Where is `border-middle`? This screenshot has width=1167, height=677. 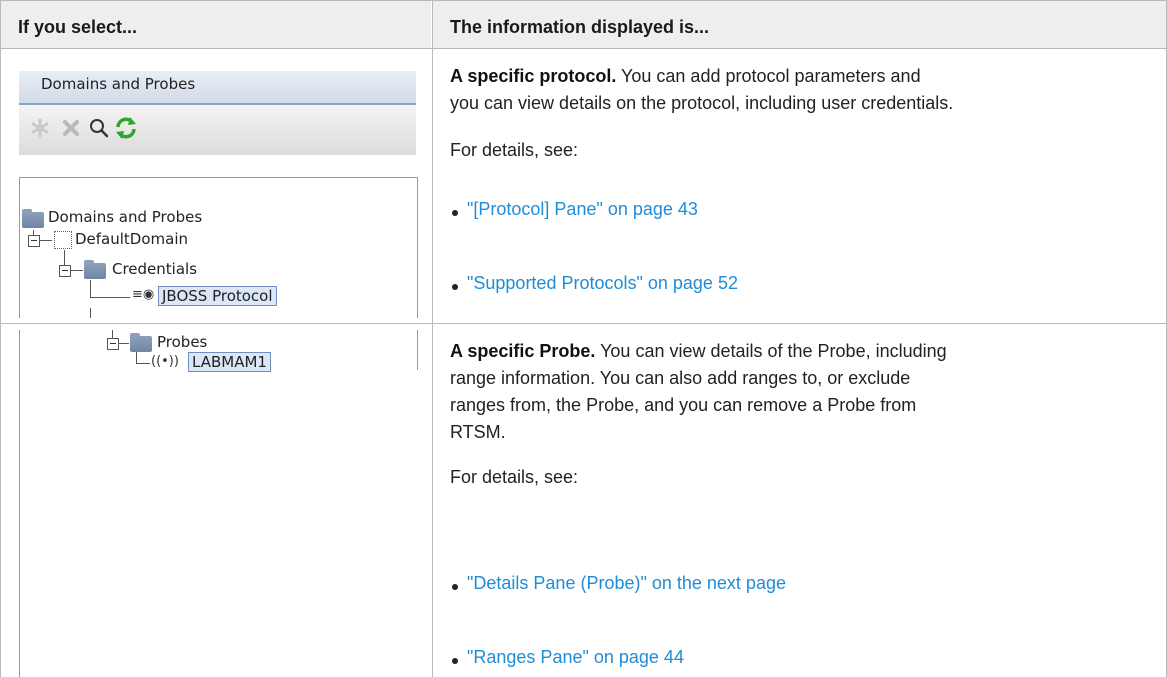
border-middle is located at coordinates (432, 338).